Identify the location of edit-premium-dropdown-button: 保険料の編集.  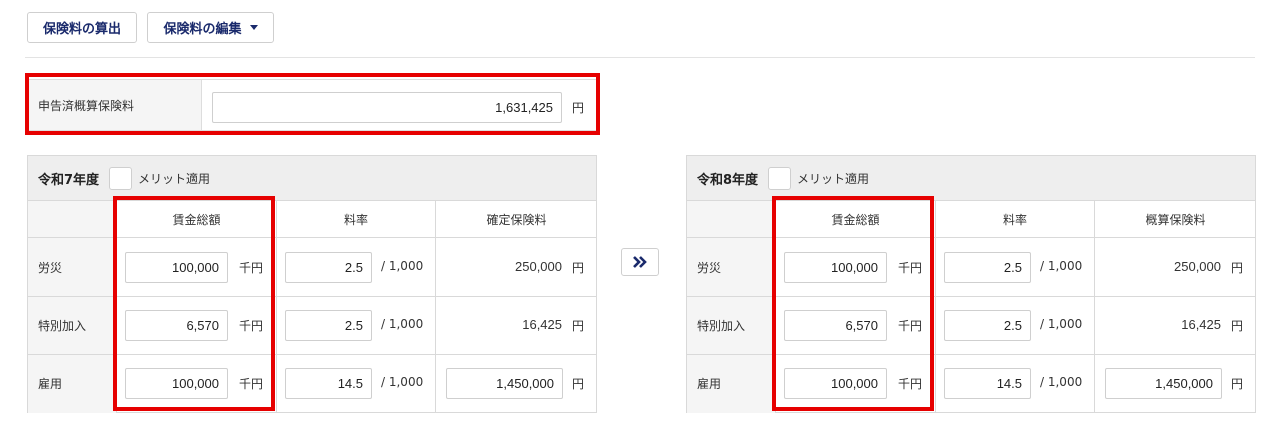
(210, 27).